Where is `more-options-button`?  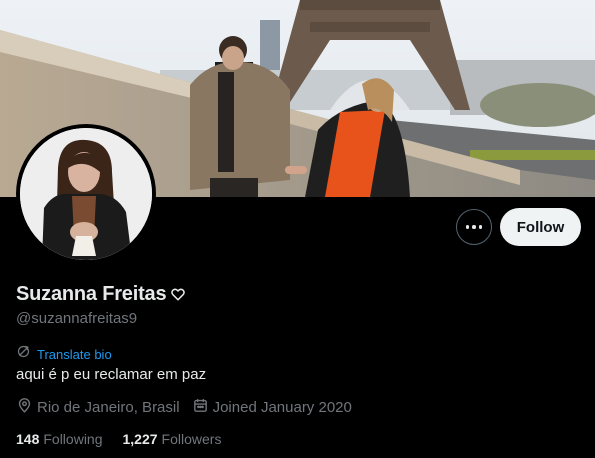 more-options-button is located at coordinates (474, 227).